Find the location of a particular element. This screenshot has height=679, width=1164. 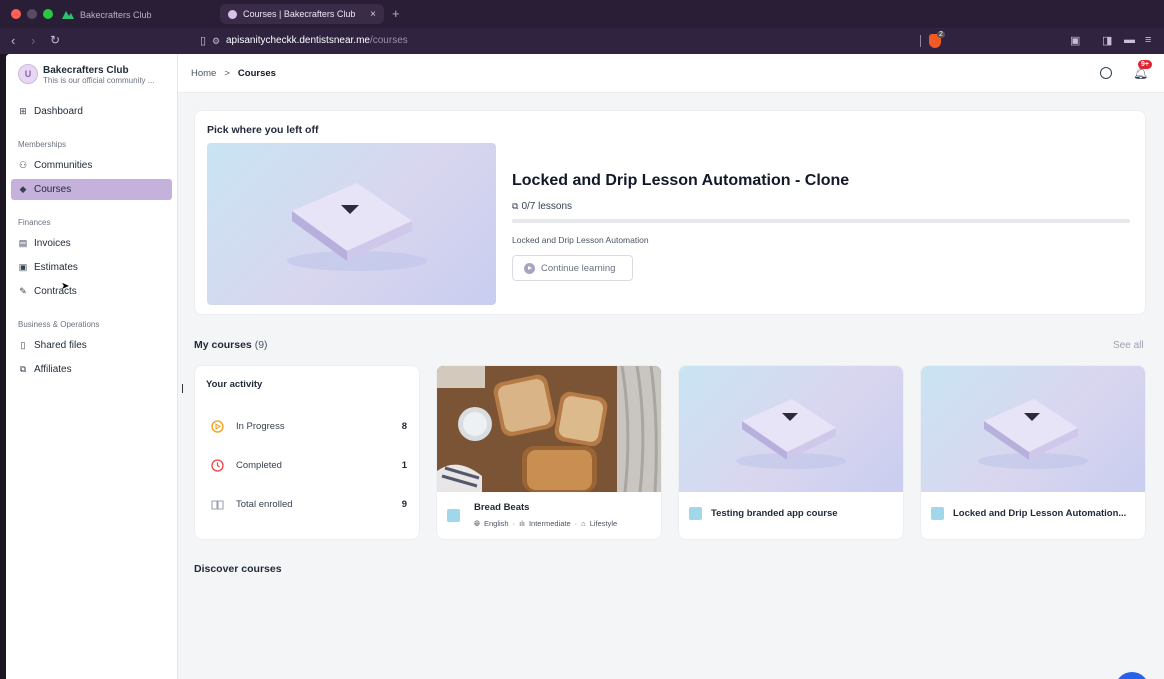

help-chat-button is located at coordinates (1132, 675).